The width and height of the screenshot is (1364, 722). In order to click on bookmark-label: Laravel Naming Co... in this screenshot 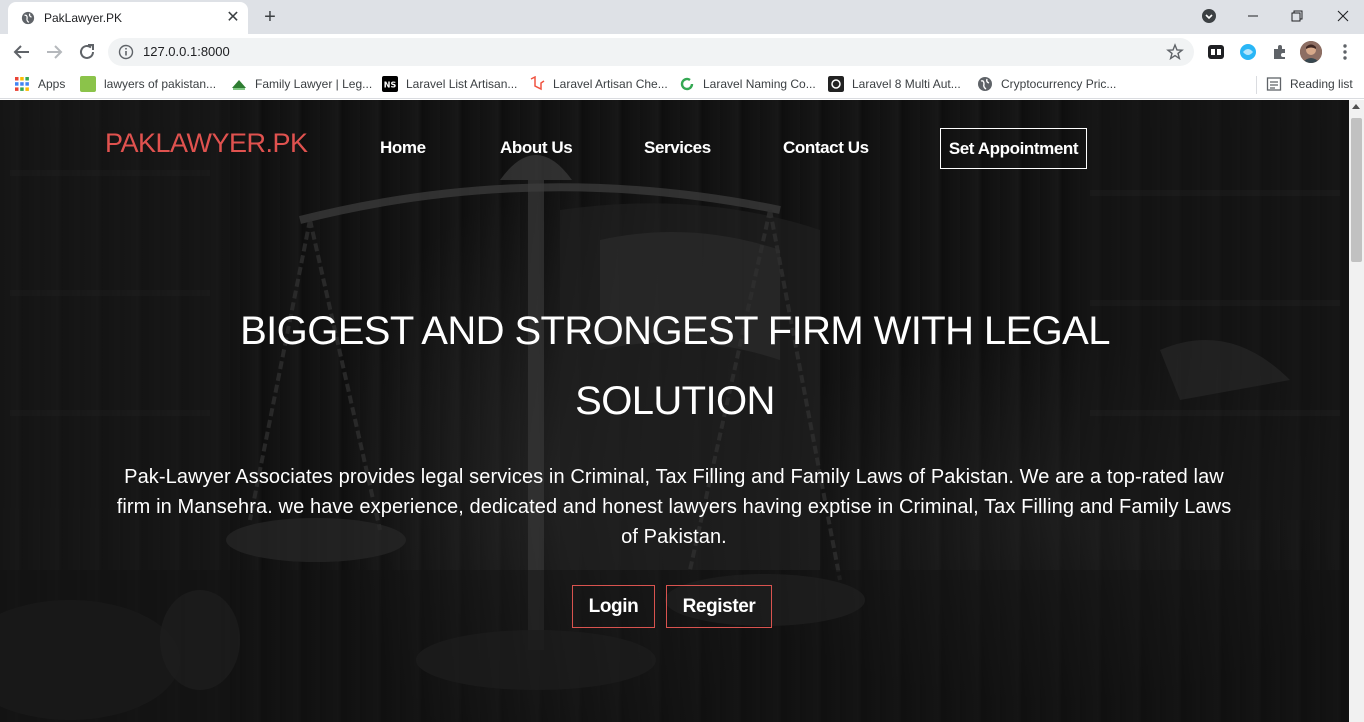, I will do `click(759, 84)`.